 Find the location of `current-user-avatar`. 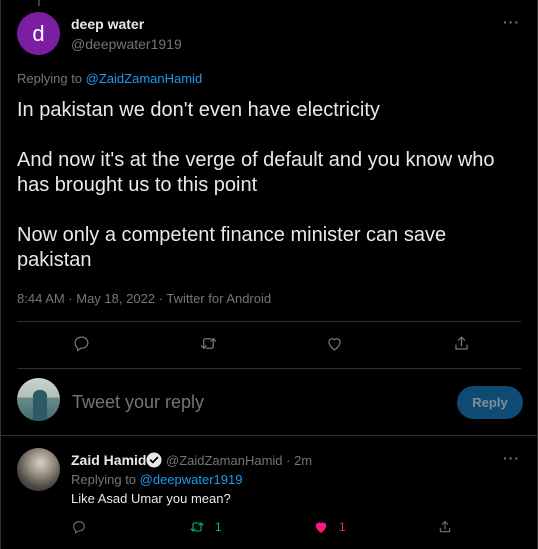

current-user-avatar is located at coordinates (38, 399).